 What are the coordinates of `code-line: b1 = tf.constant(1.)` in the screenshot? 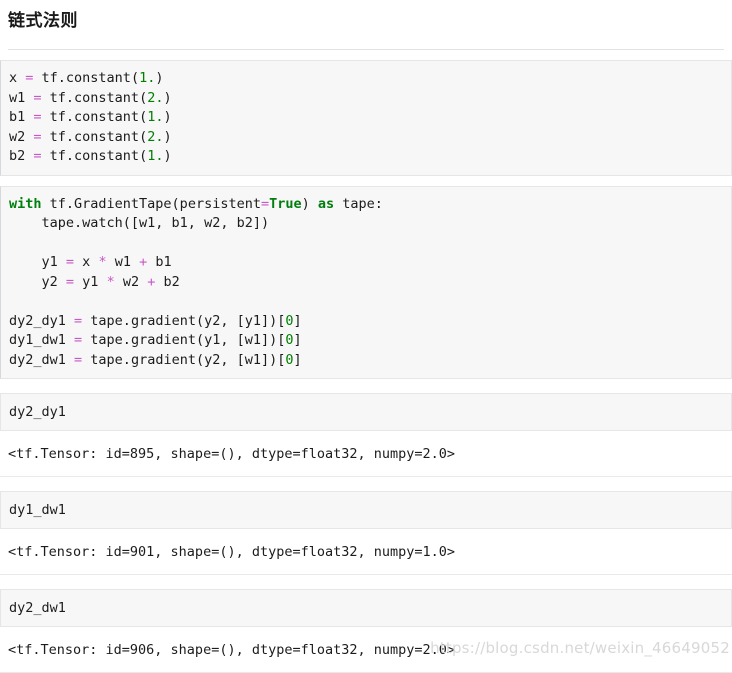 It's located at (365, 118).